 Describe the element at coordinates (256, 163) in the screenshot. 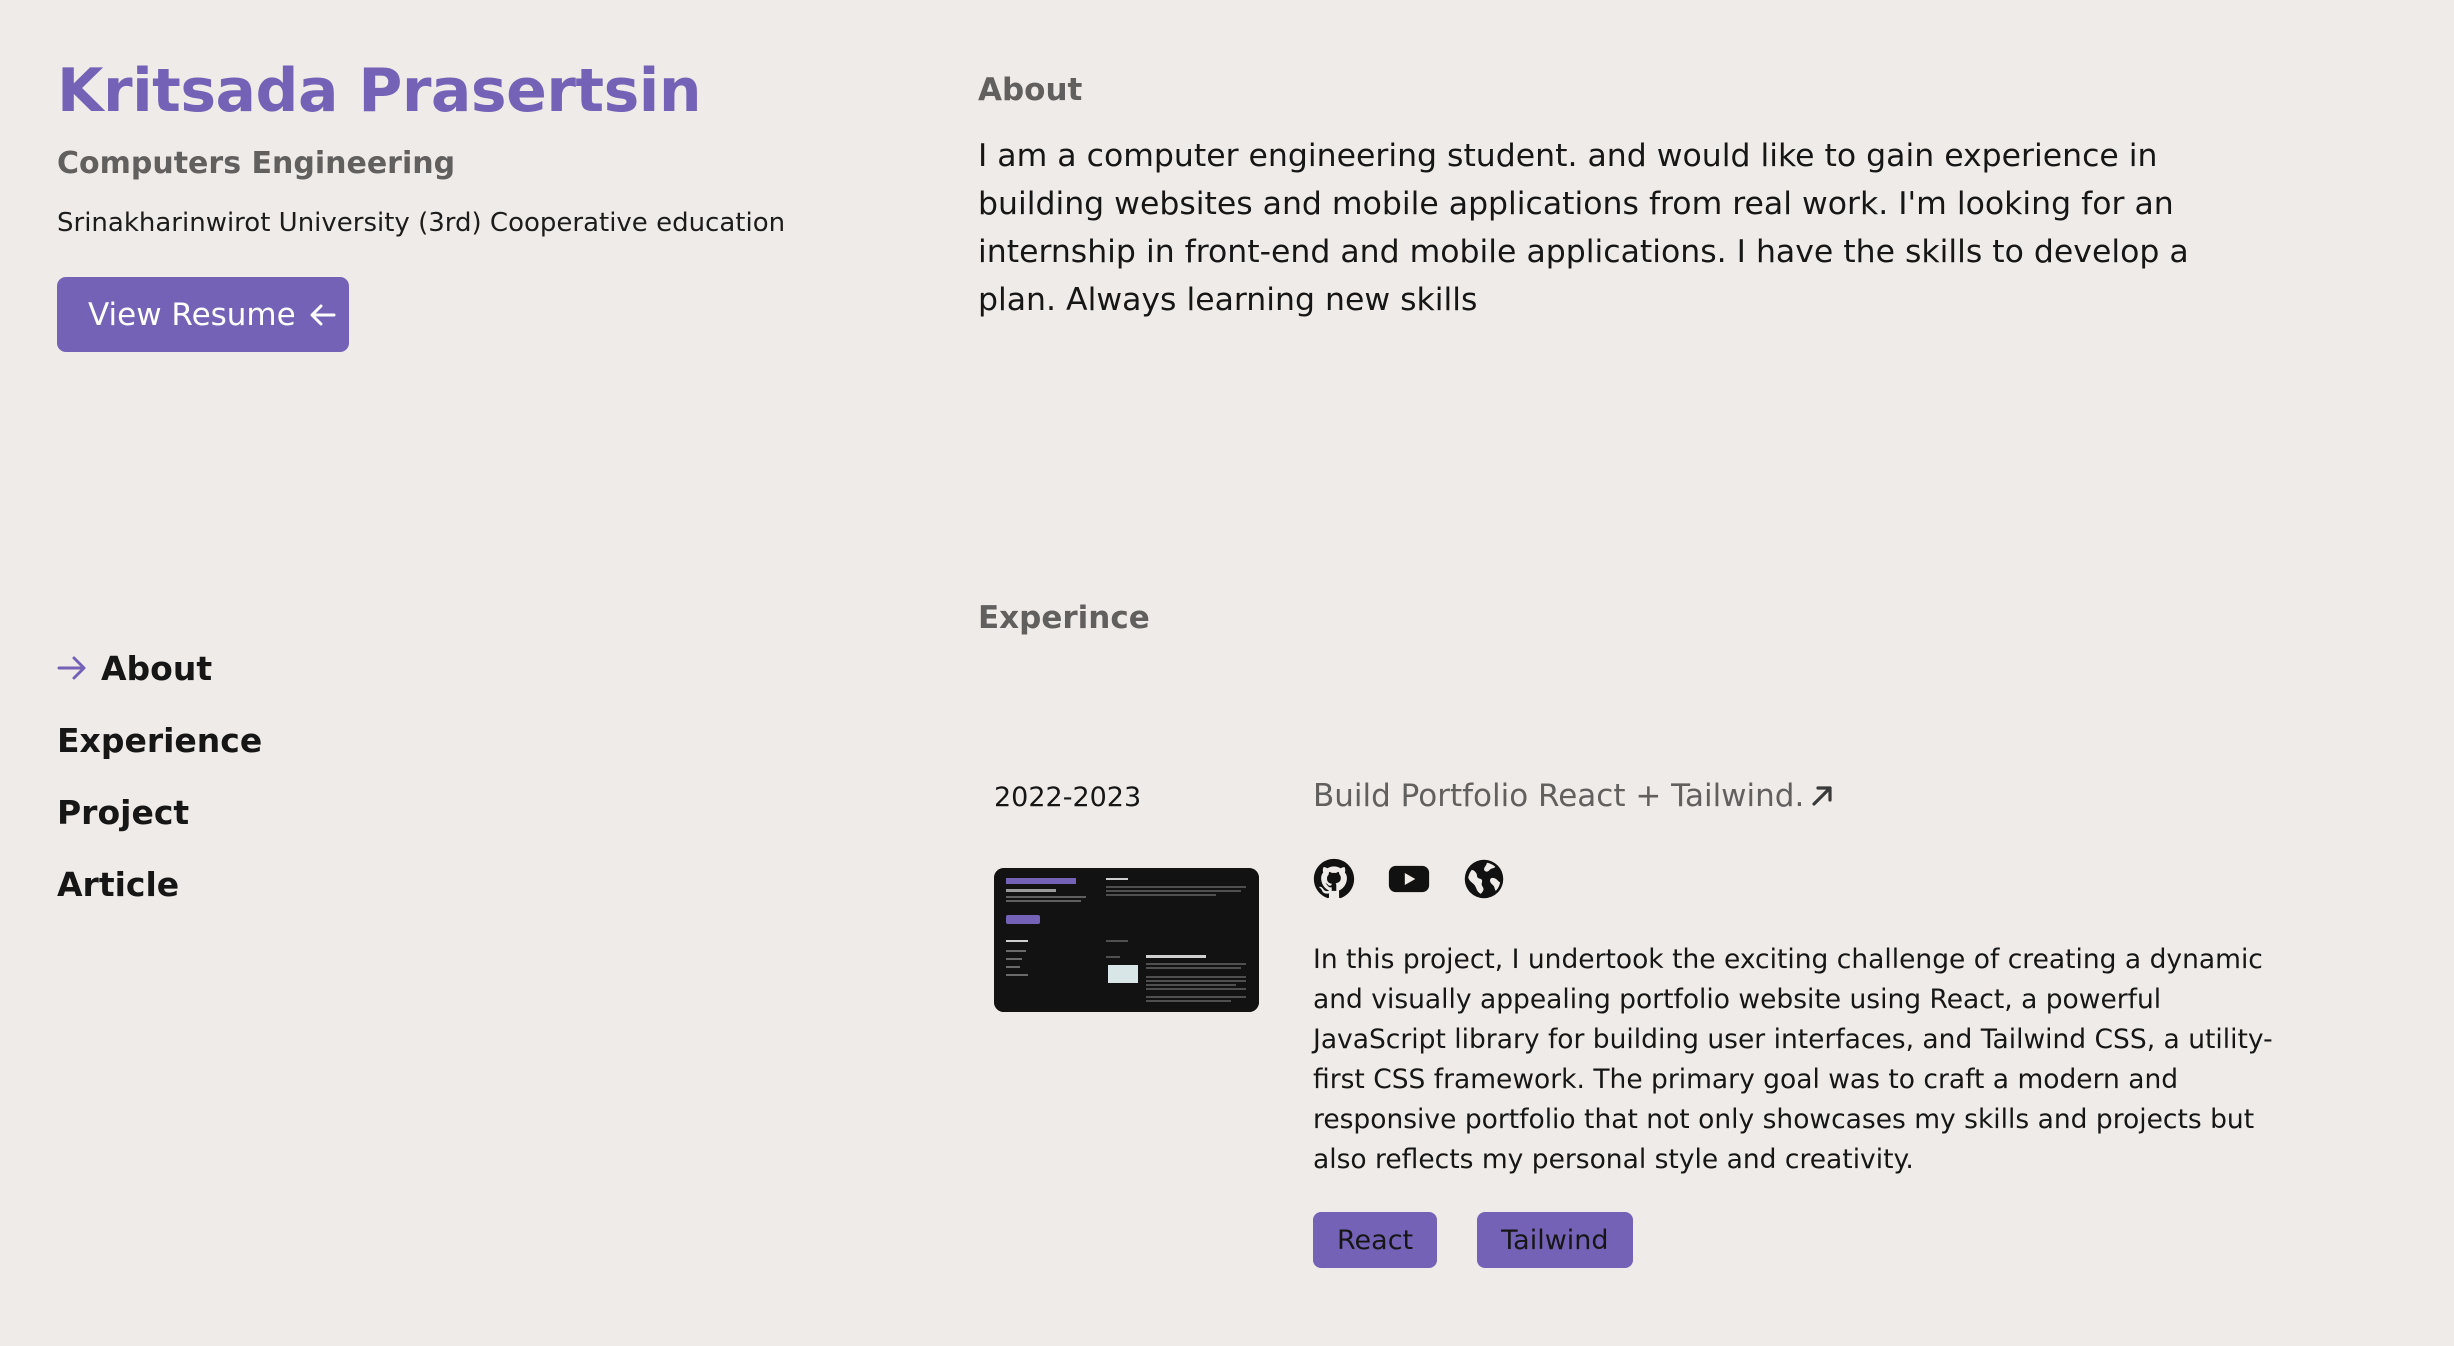

I see `profile-role: Computers Engineering` at that location.